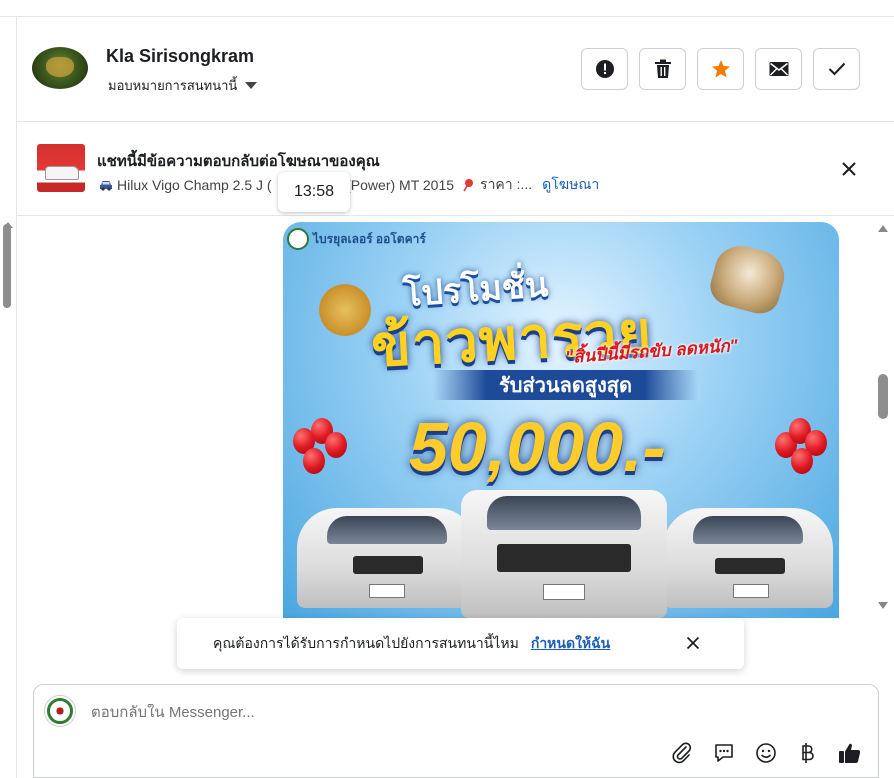 This screenshot has width=894, height=778. What do you see at coordinates (194, 185) in the screenshot?
I see `ad-subtitle-prefix: Hilux Vigo Champ 2.5 J (` at bounding box center [194, 185].